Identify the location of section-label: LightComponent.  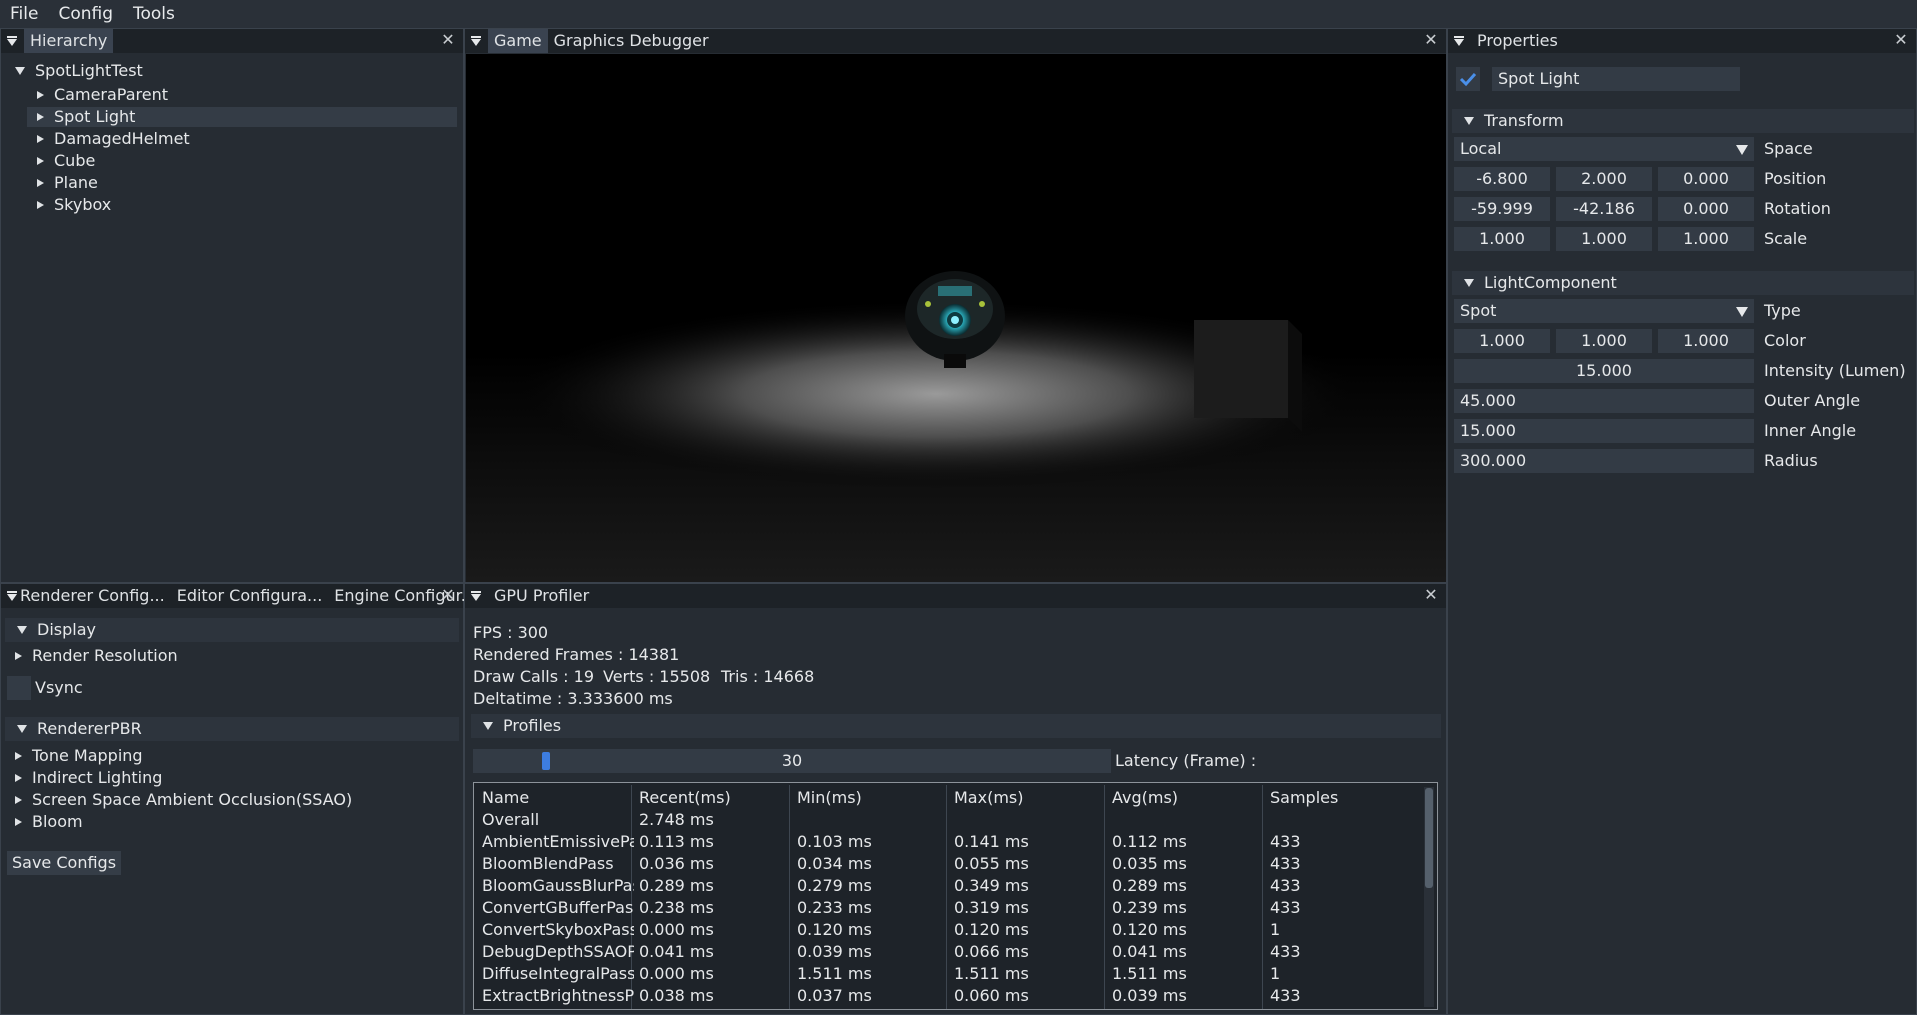
(1550, 282).